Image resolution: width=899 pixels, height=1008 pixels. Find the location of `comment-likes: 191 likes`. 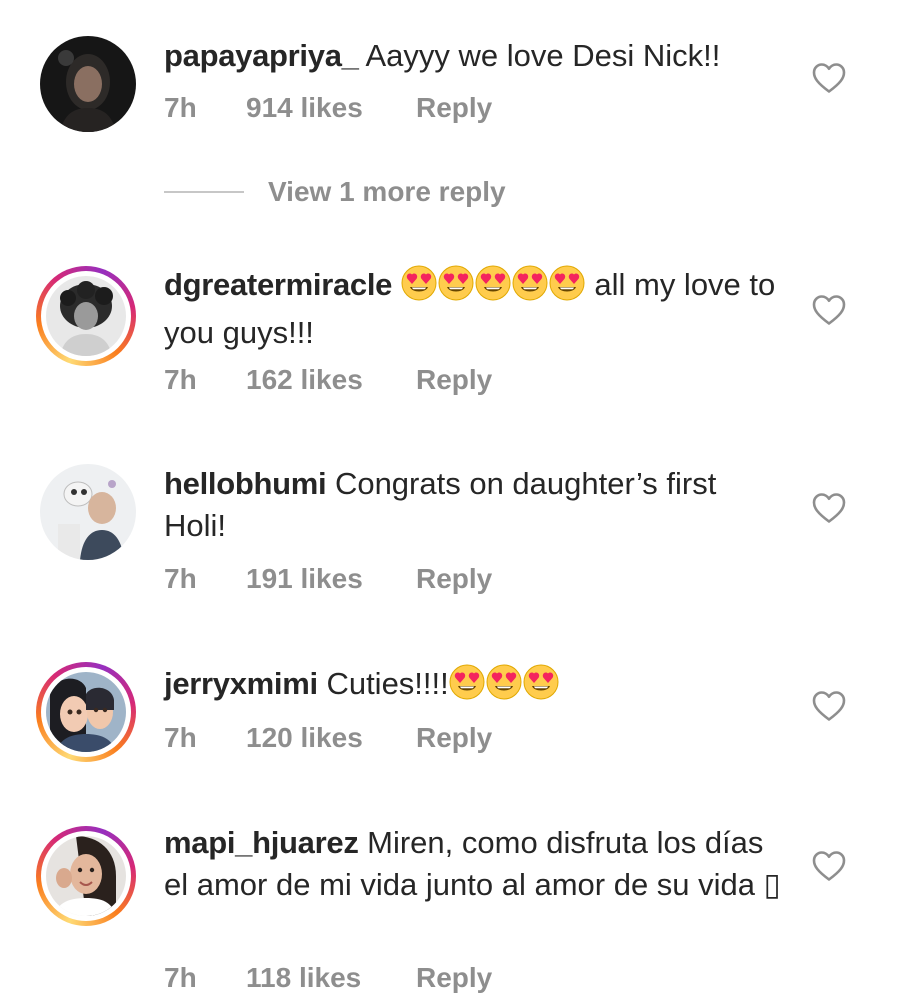

comment-likes: 191 likes is located at coordinates (304, 579).